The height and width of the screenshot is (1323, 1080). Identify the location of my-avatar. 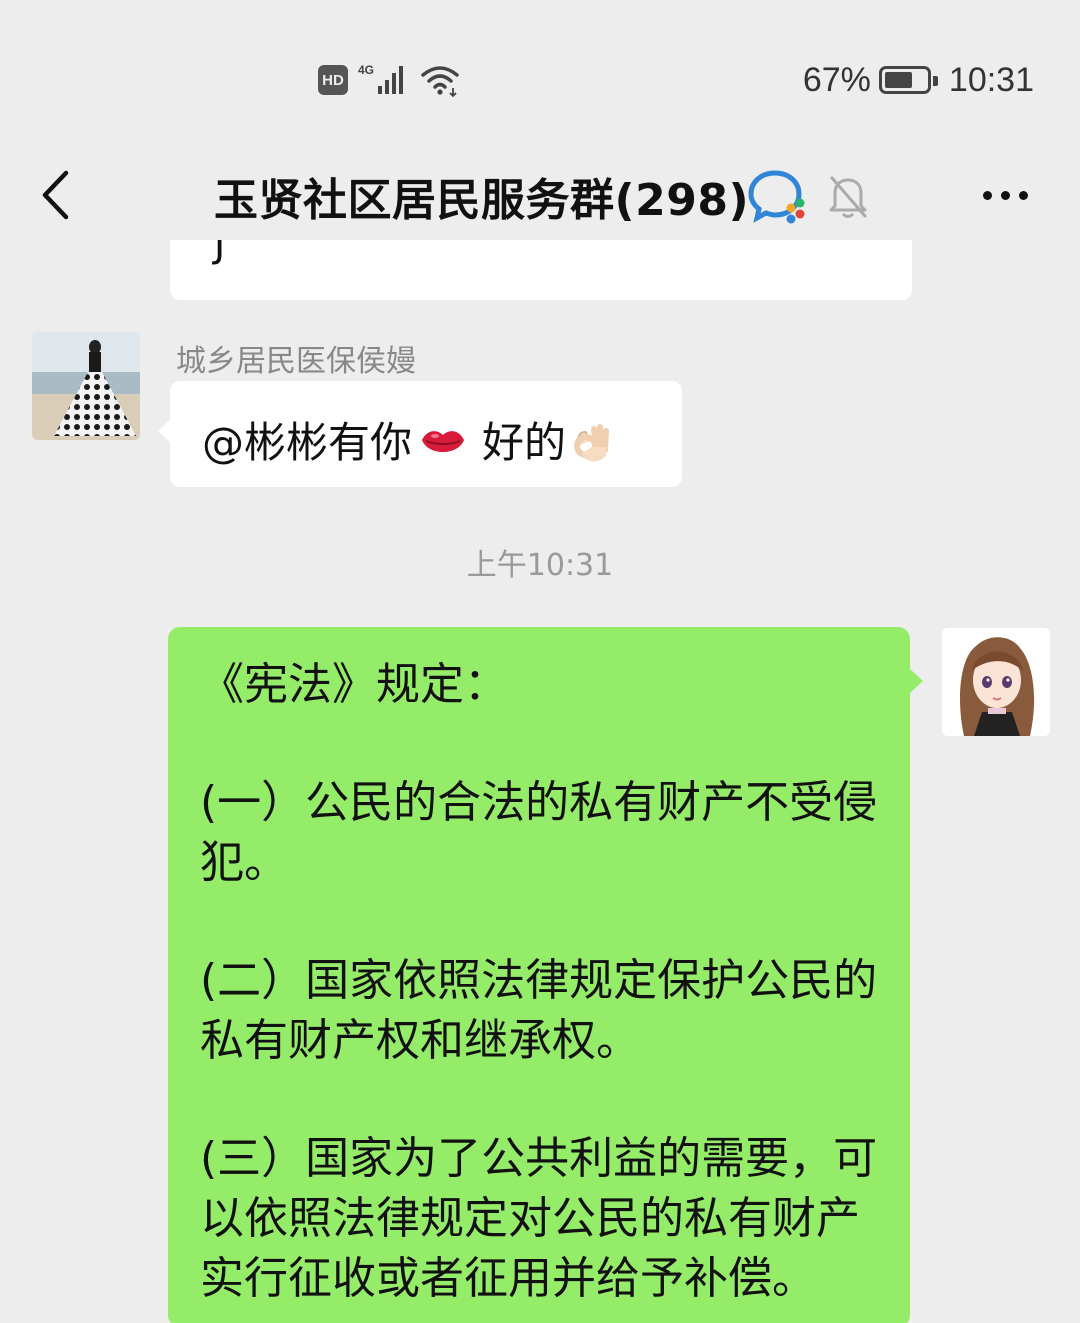
(996, 682).